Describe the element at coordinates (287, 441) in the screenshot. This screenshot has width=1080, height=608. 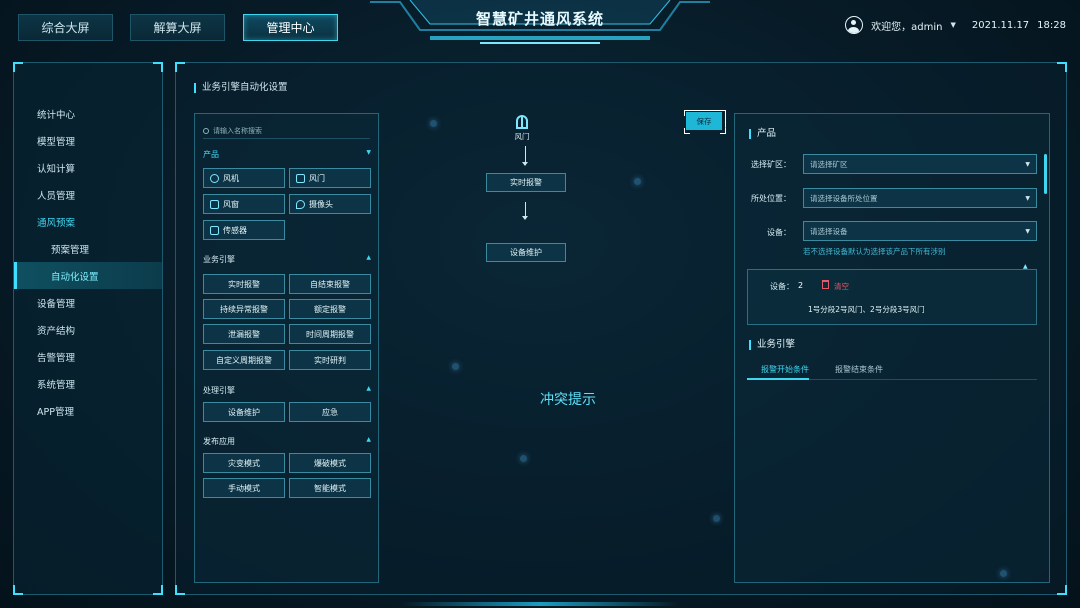
I see `section-publish: 发布应用 ▲` at that location.